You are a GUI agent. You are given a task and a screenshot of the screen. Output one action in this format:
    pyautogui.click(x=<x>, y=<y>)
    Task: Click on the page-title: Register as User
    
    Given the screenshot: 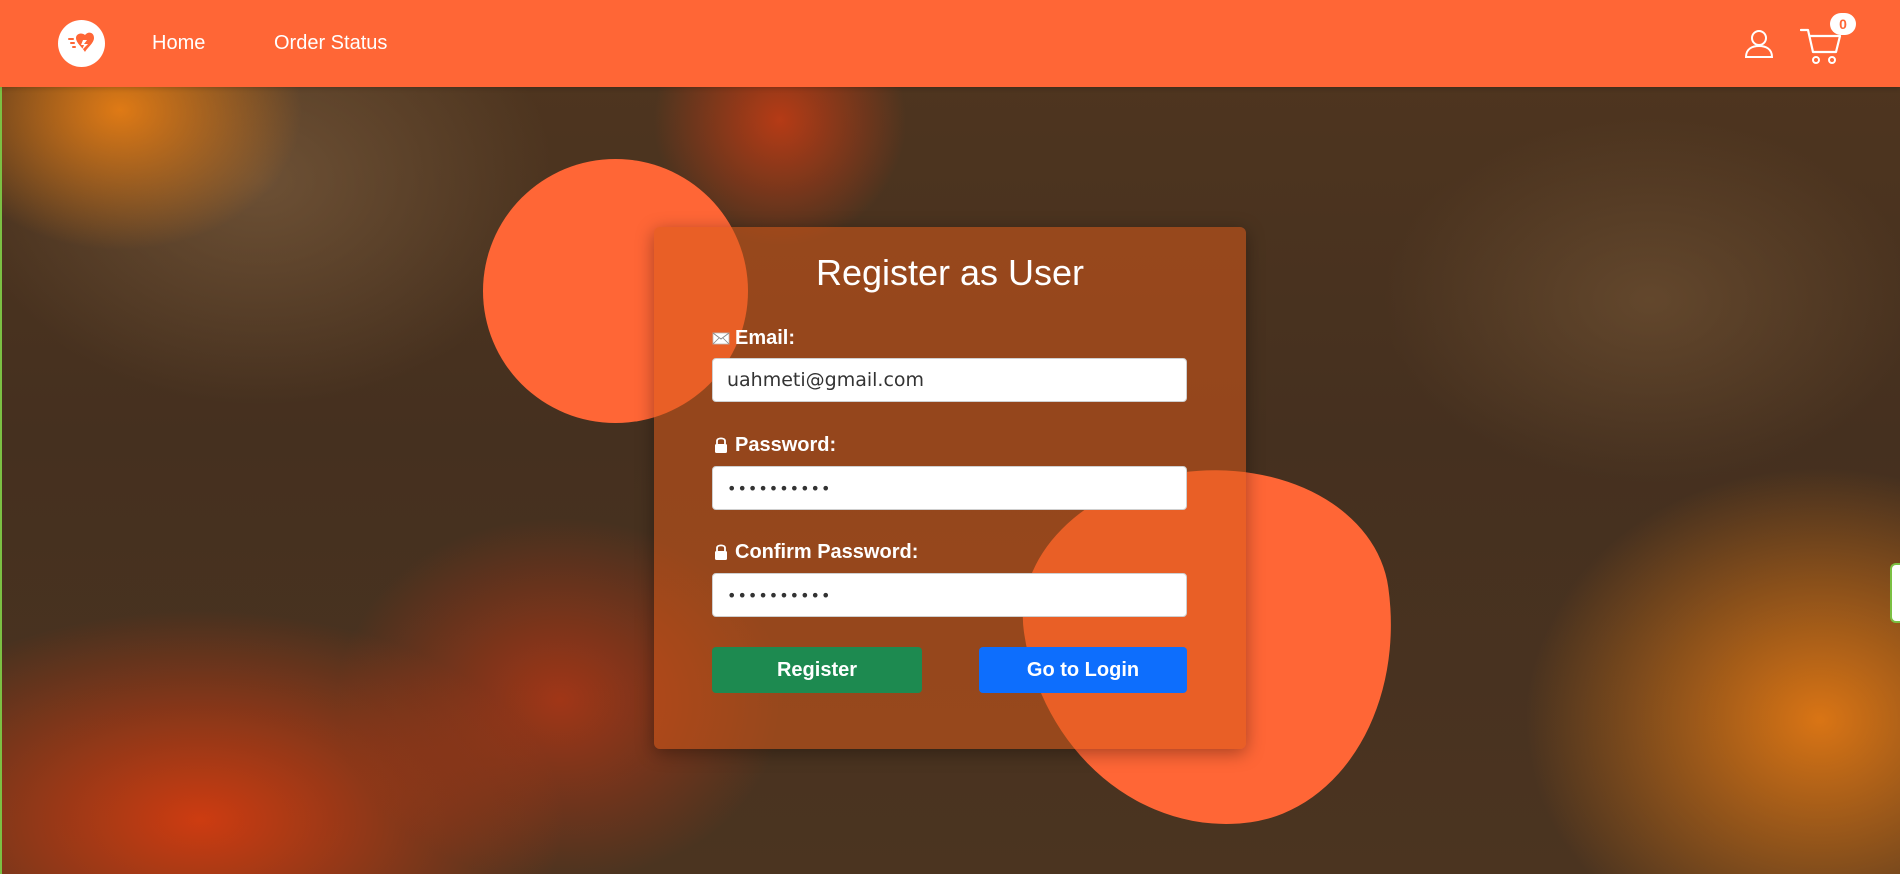 What is the action you would take?
    pyautogui.click(x=950, y=272)
    